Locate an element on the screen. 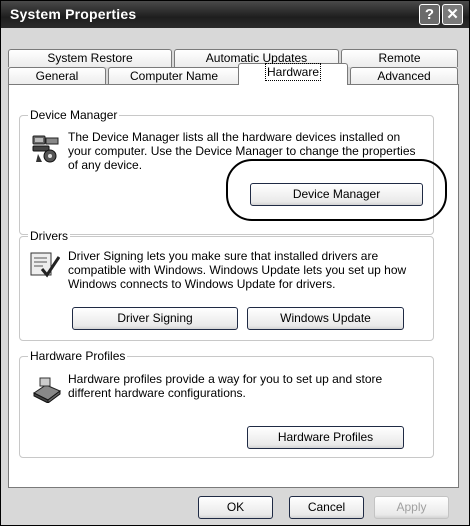 The width and height of the screenshot is (470, 526). button-label: Device Manager is located at coordinates (336, 194).